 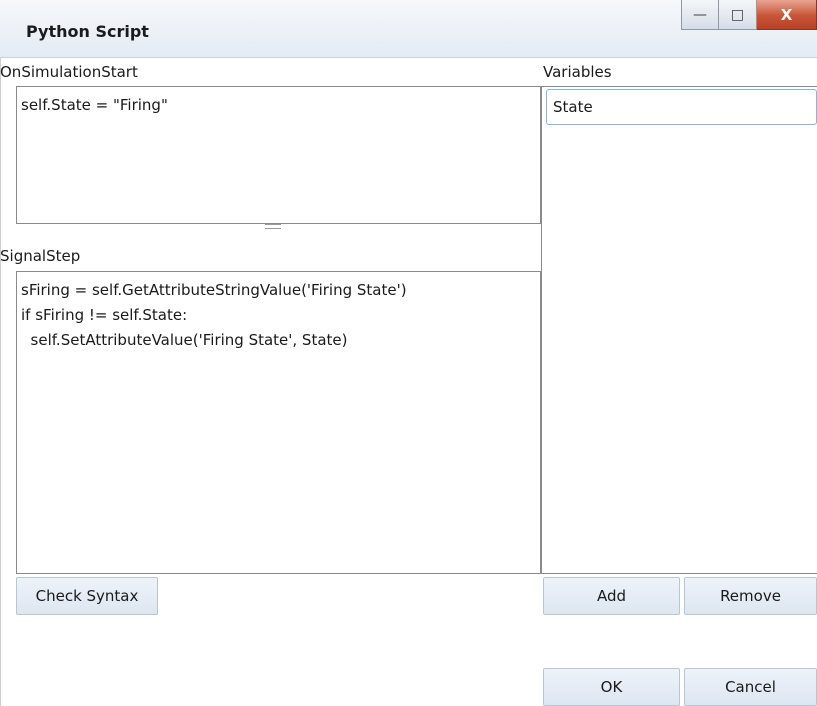 I want to click on window-controls: — □ X, so click(x=749, y=17).